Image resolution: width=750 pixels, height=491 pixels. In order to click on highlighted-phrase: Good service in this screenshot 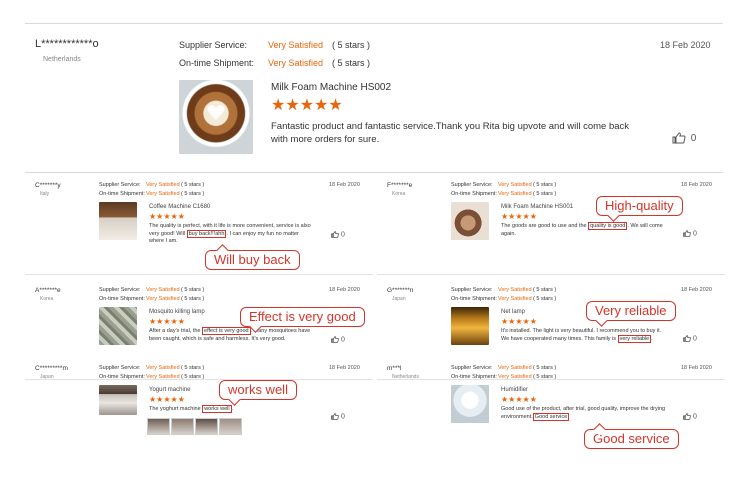, I will do `click(551, 416)`.